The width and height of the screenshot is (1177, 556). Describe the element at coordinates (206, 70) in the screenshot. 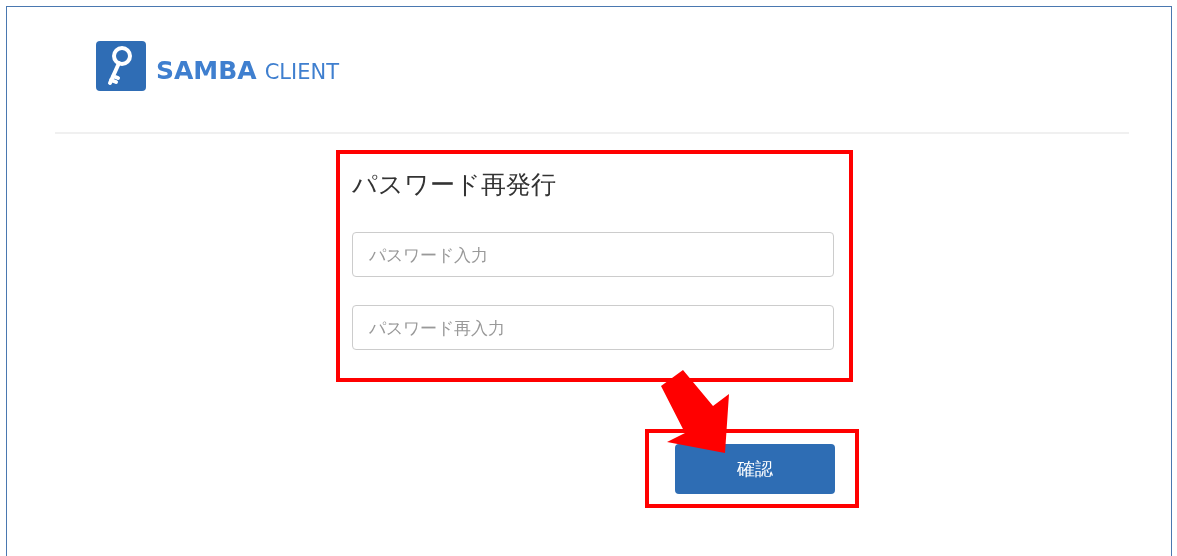

I see `brand-name: SAMBA` at that location.